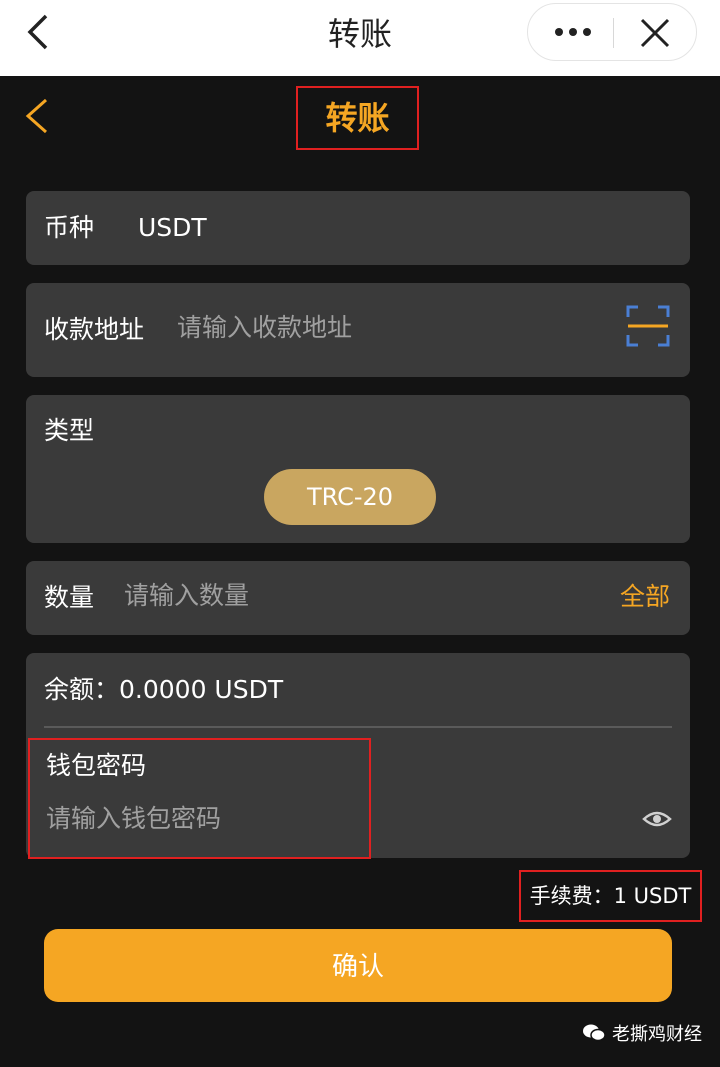  Describe the element at coordinates (358, 228) in the screenshot. I see `currency-row: 币种 USDT` at that location.